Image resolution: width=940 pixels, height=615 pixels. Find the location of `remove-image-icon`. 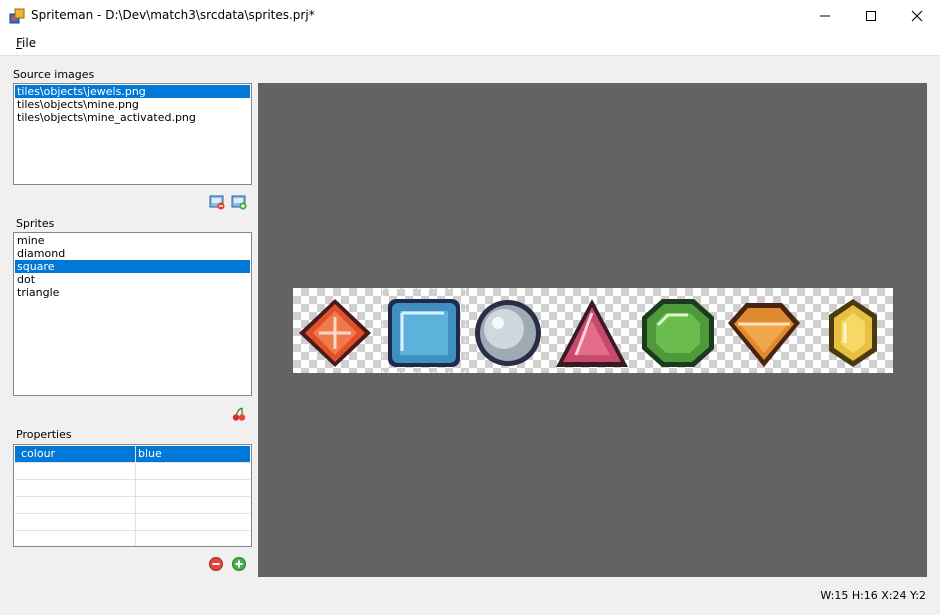

remove-image-icon is located at coordinates (217, 202).